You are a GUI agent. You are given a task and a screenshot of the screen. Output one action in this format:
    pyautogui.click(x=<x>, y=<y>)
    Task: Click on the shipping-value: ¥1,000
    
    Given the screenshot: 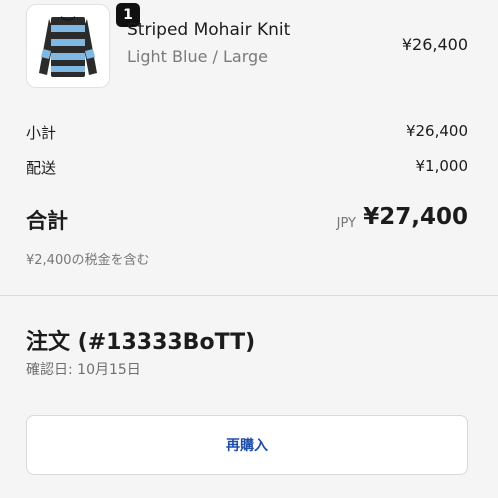 What is the action you would take?
    pyautogui.click(x=442, y=166)
    